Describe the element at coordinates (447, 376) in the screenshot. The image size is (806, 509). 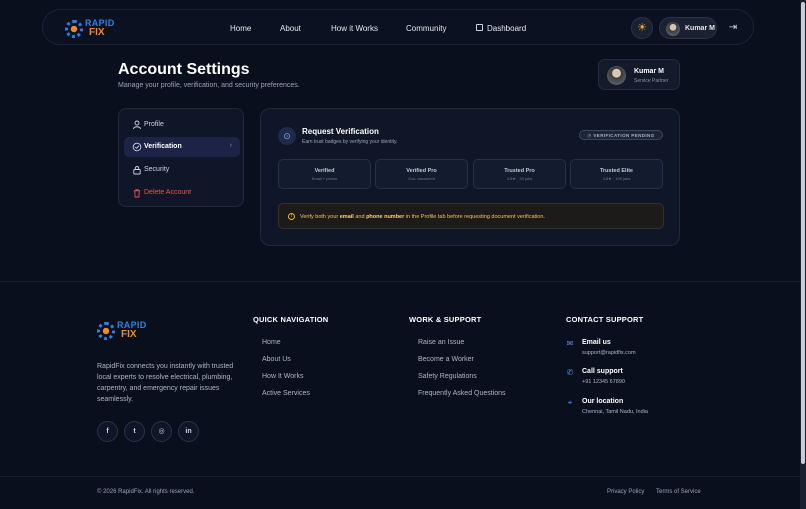
I see `footer-link-safety: Safety Regulations` at that location.